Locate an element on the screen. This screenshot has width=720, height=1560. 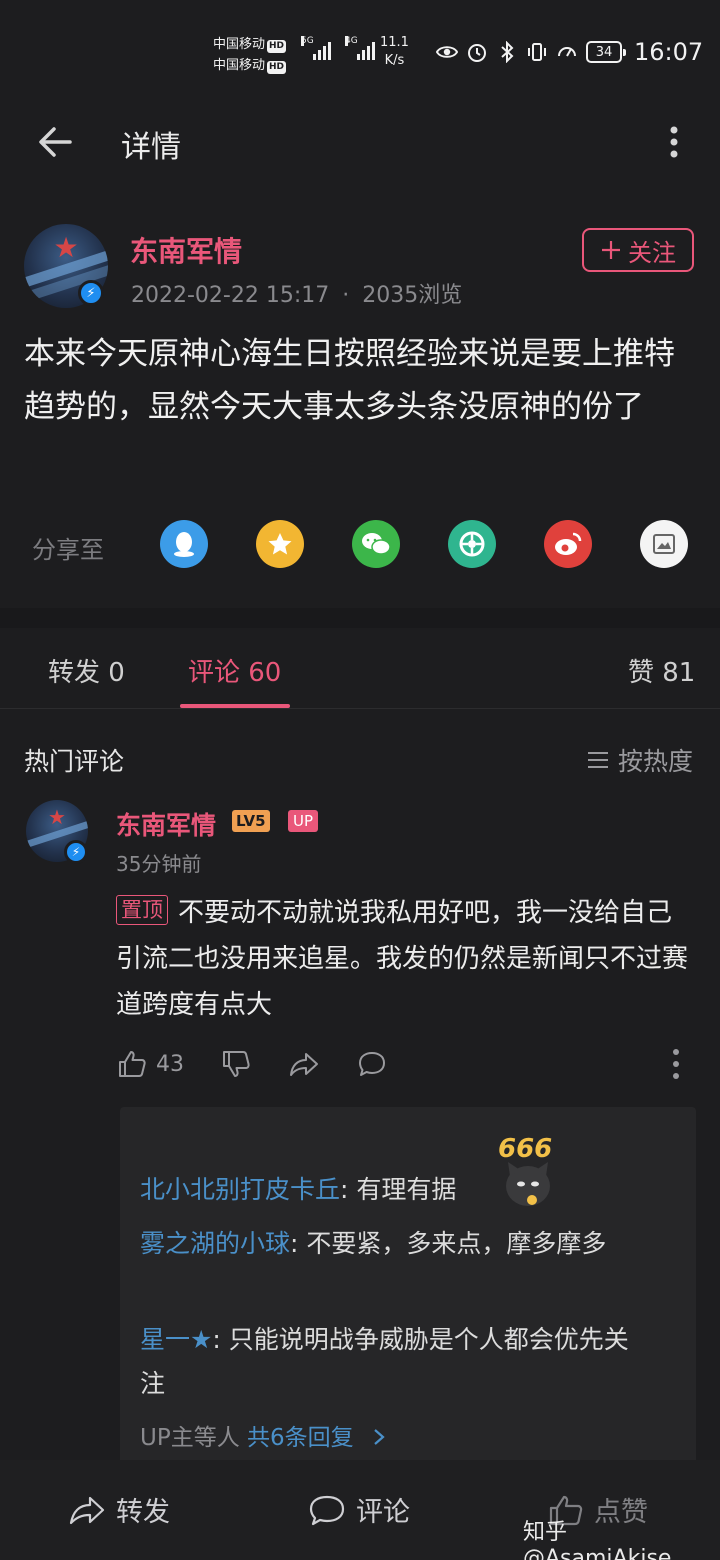
thumbs-down-icon is located at coordinates (236, 1064).